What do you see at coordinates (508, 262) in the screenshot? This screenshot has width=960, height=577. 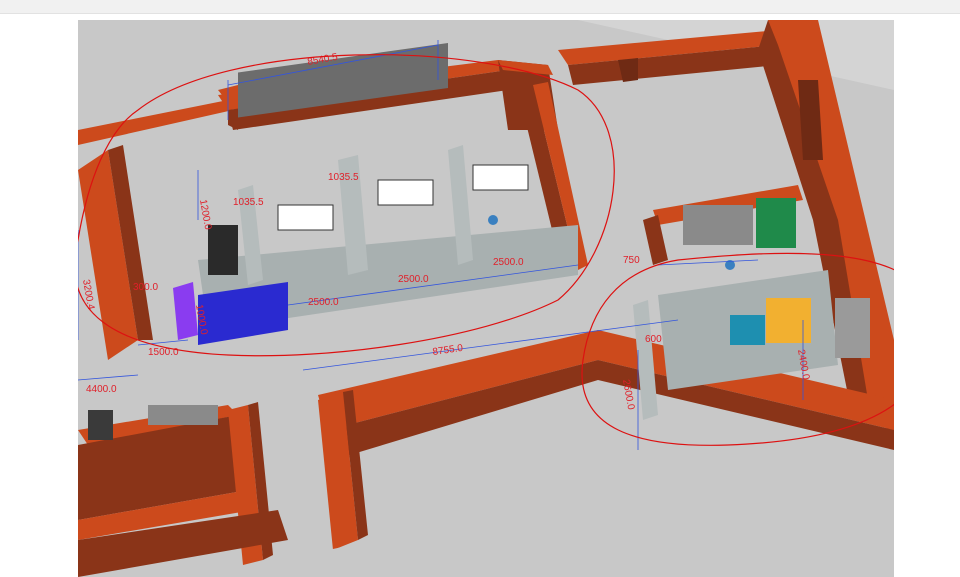 I see `dim-2500-c: 2500.0` at bounding box center [508, 262].